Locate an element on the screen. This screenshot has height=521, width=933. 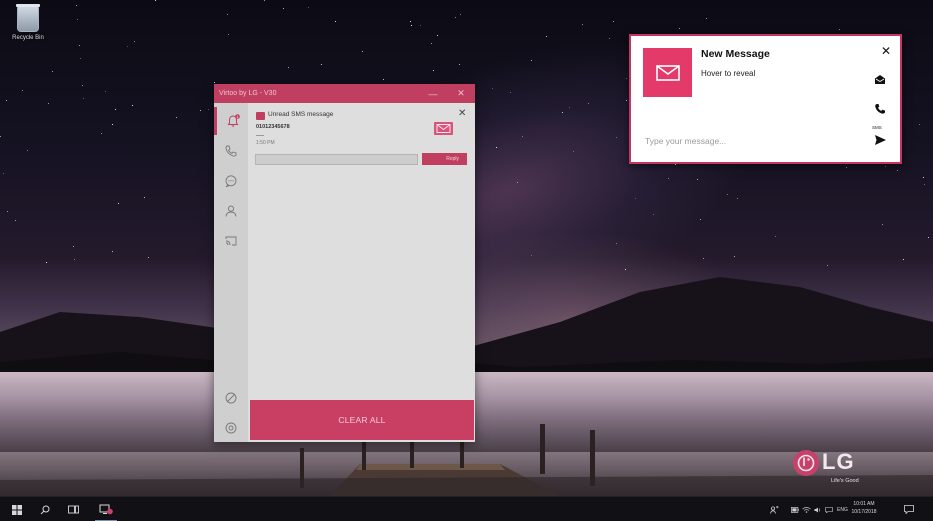
sidebar-item-calls is located at coordinates (231, 151).